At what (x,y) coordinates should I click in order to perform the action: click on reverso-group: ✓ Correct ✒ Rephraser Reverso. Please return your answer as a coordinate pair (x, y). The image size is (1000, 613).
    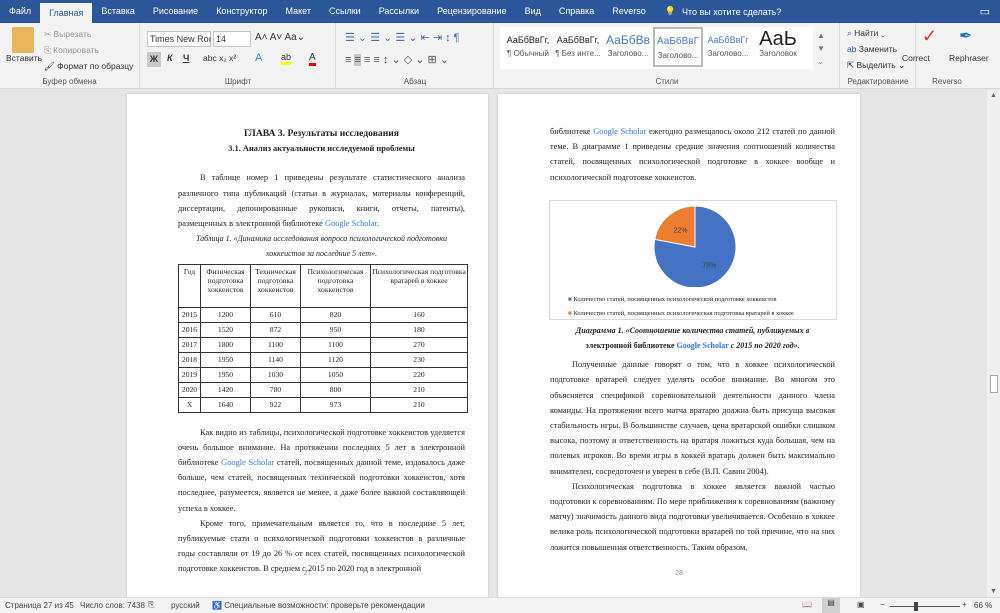
    Looking at the image, I should click on (949, 56).